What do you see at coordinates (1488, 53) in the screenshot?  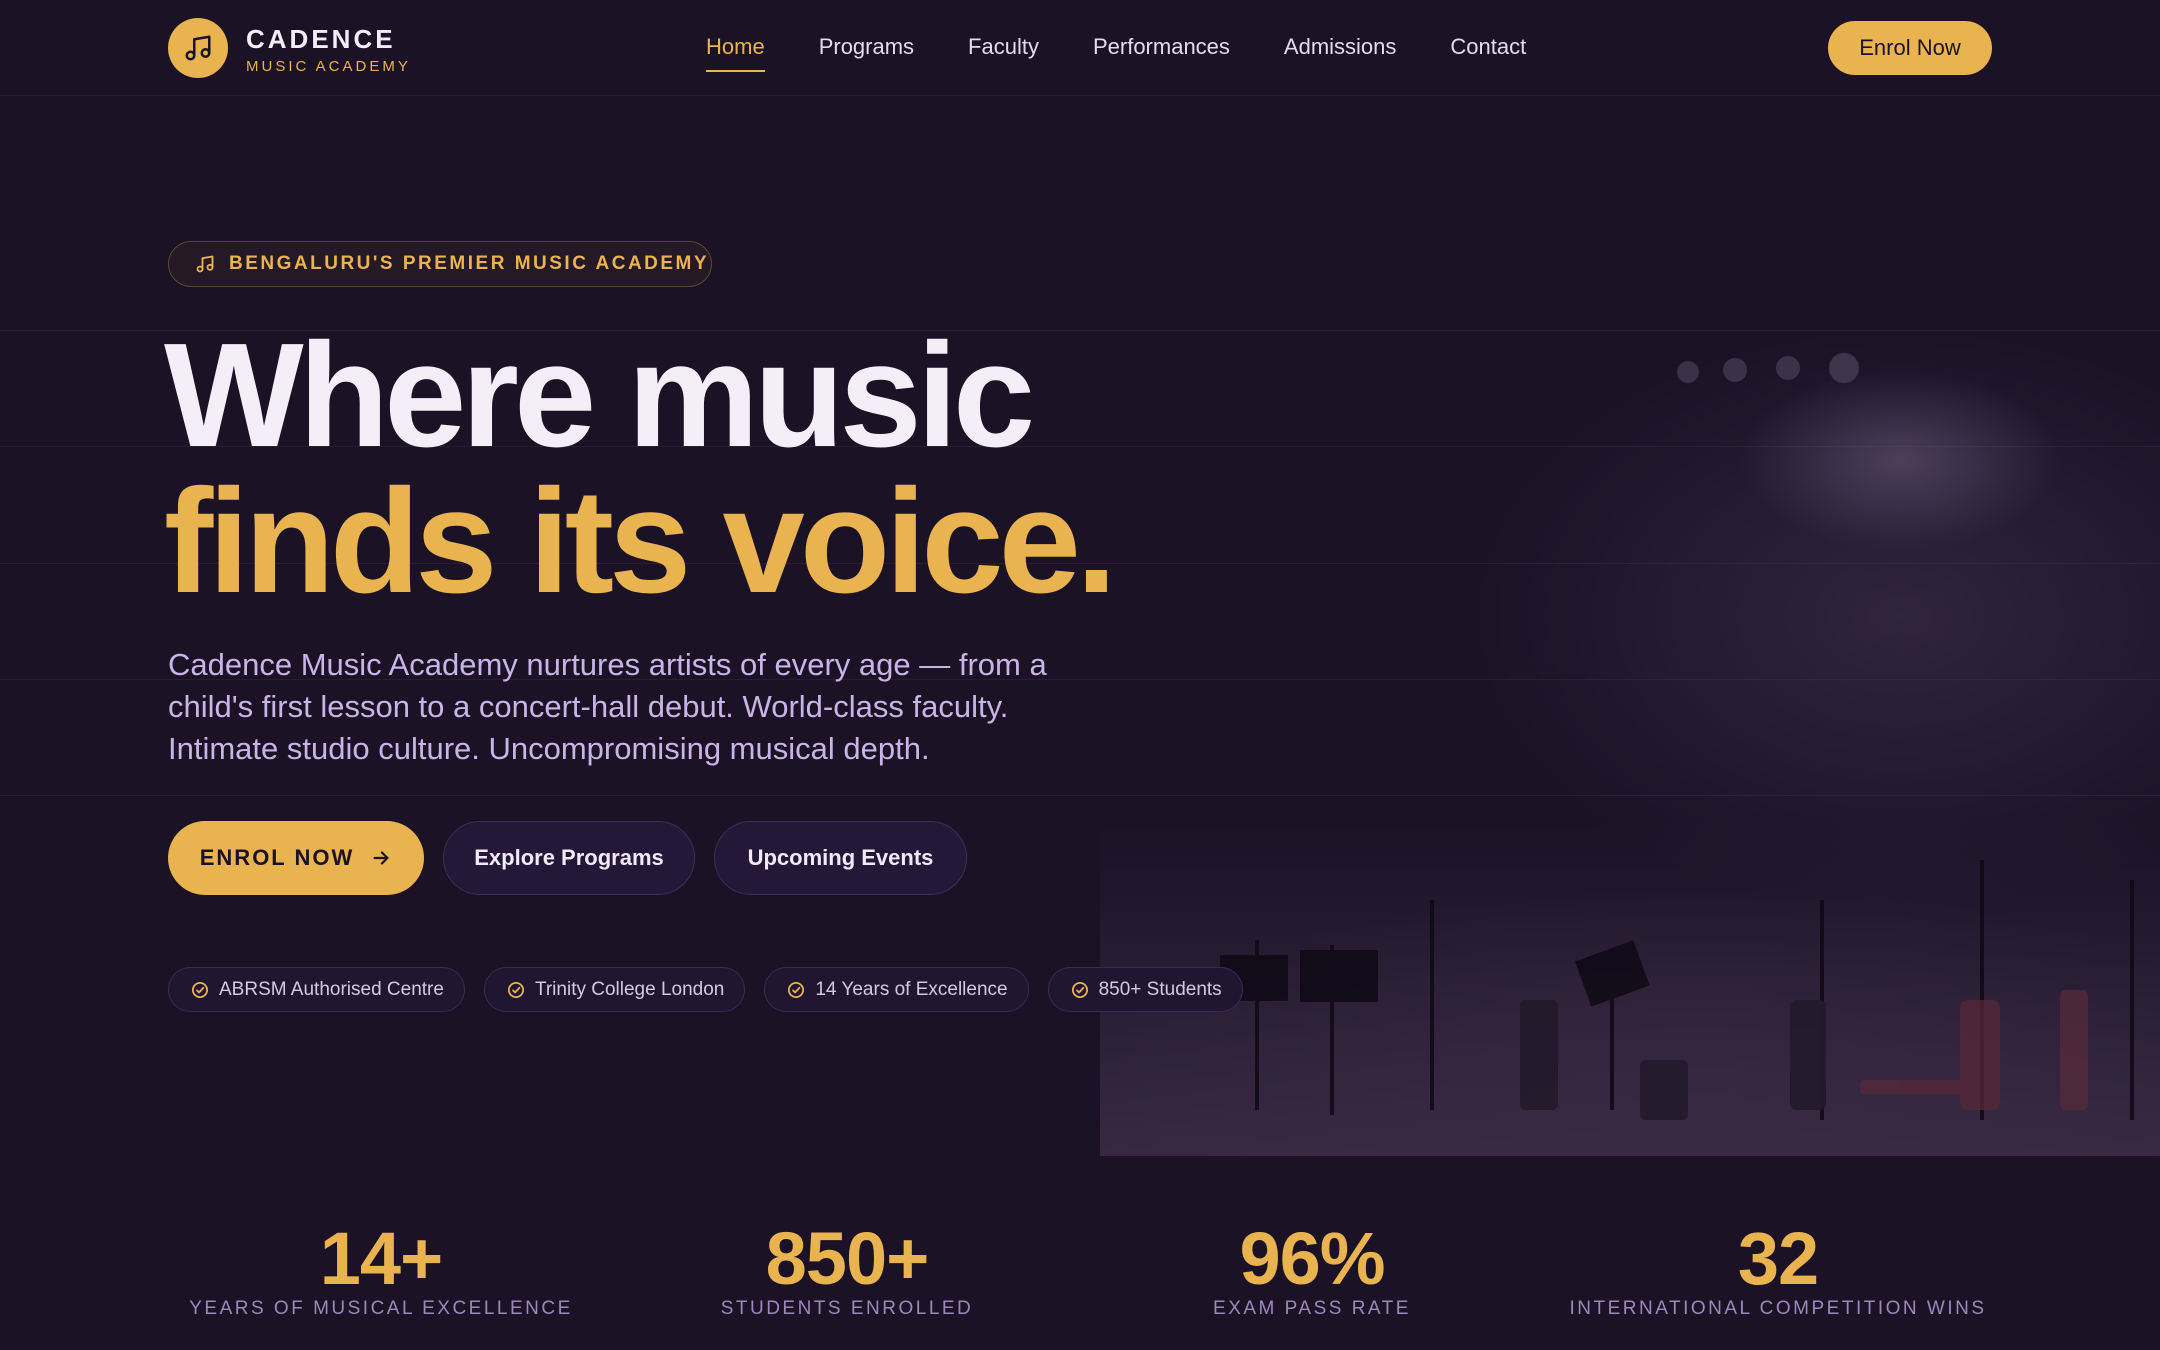 I see `nav-link-contact: Contact` at bounding box center [1488, 53].